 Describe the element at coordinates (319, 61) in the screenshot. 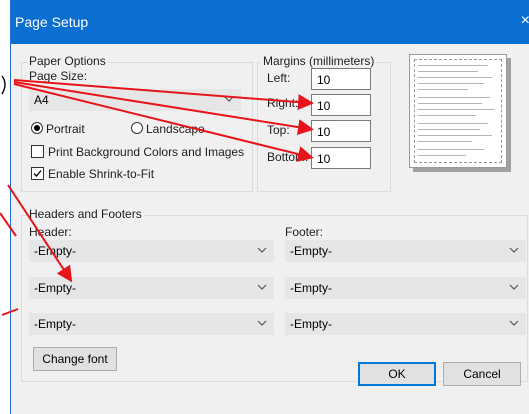

I see `margins-legend: Margins (millimeters)` at that location.